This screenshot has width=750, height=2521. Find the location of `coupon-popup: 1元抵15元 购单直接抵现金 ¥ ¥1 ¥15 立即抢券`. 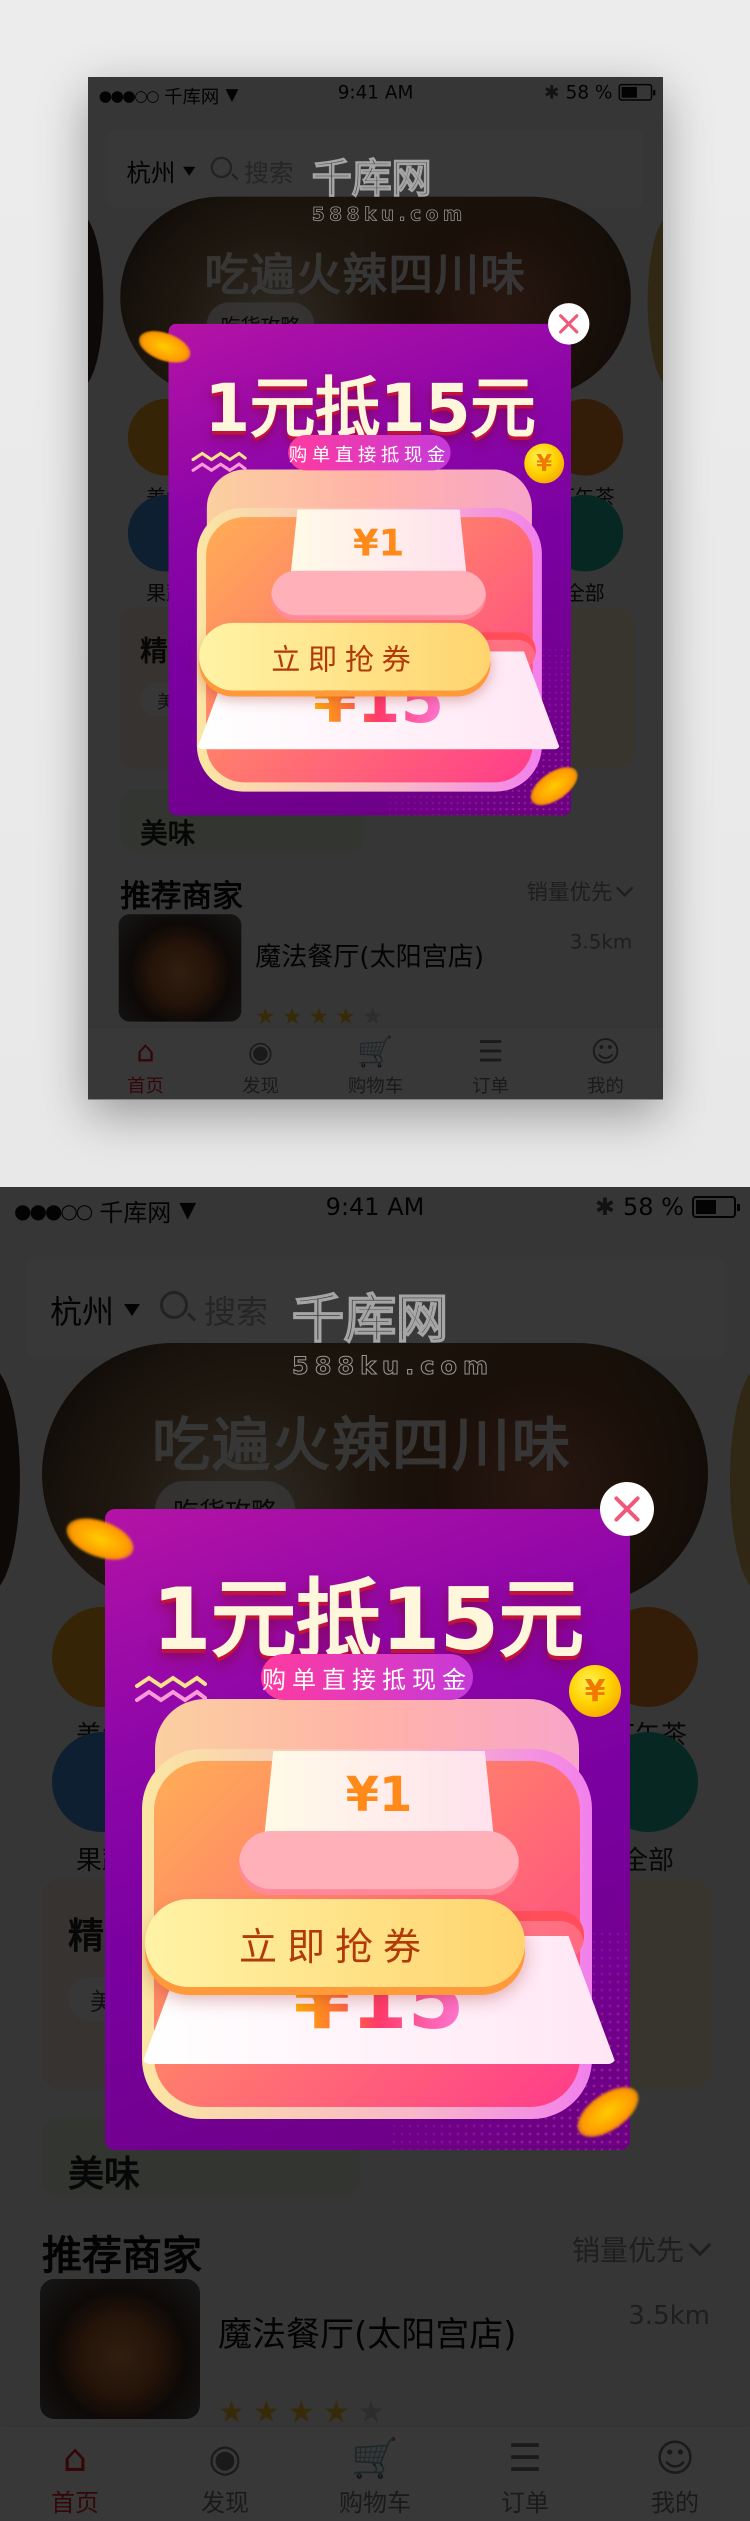

coupon-popup: 1元抵15元 购单直接抵现金 ¥ ¥1 ¥15 立即抢券 is located at coordinates (362, 559).